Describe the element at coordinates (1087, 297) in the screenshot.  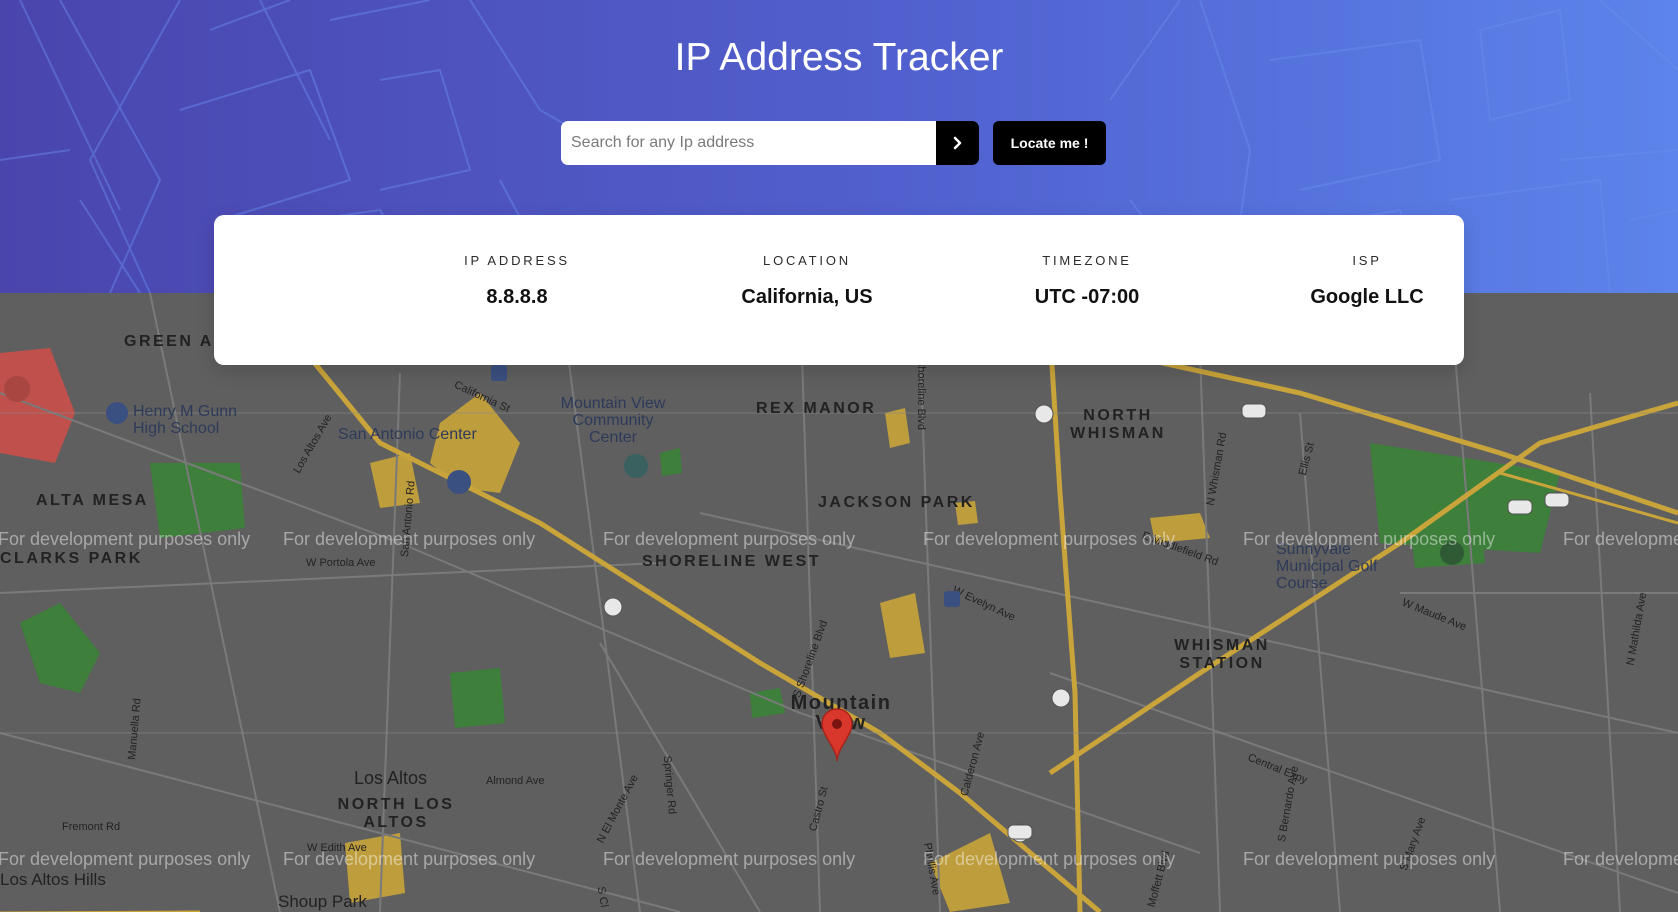
I see `stat-value: UTC -07:00` at that location.